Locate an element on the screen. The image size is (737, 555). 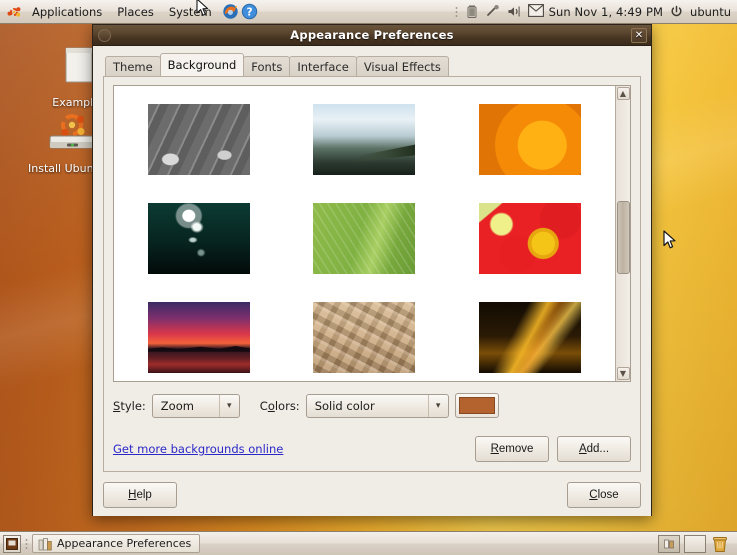
close-icon: ✕ is located at coordinates (639, 35).